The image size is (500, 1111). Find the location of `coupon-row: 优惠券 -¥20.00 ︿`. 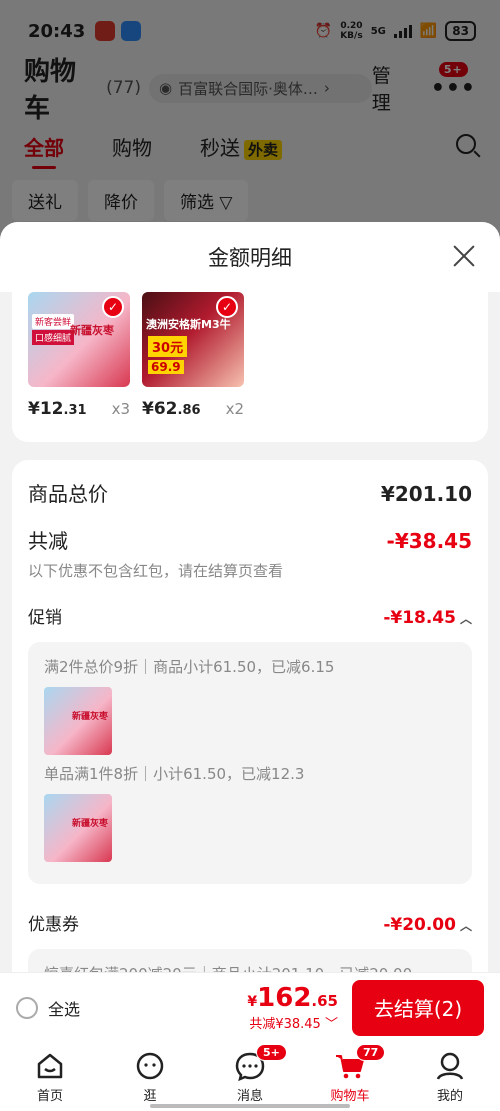

coupon-row: 优惠券 -¥20.00 ︿ is located at coordinates (250, 922).